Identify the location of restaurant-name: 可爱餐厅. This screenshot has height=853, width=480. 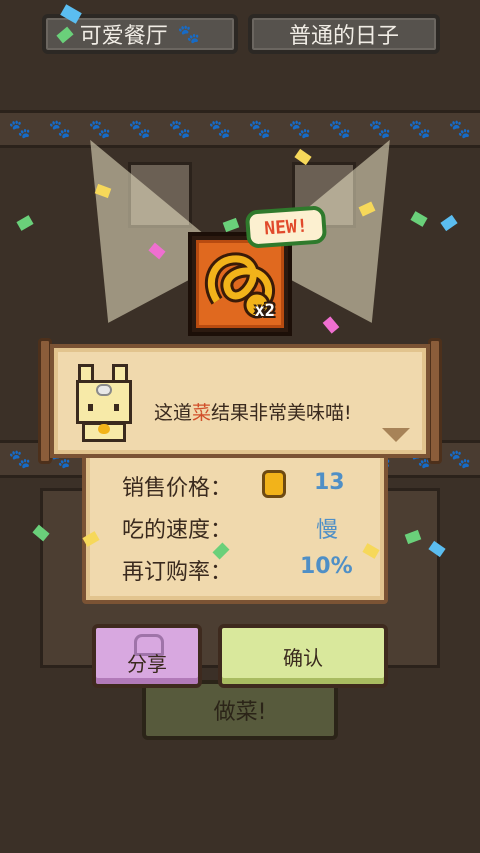
(123, 36).